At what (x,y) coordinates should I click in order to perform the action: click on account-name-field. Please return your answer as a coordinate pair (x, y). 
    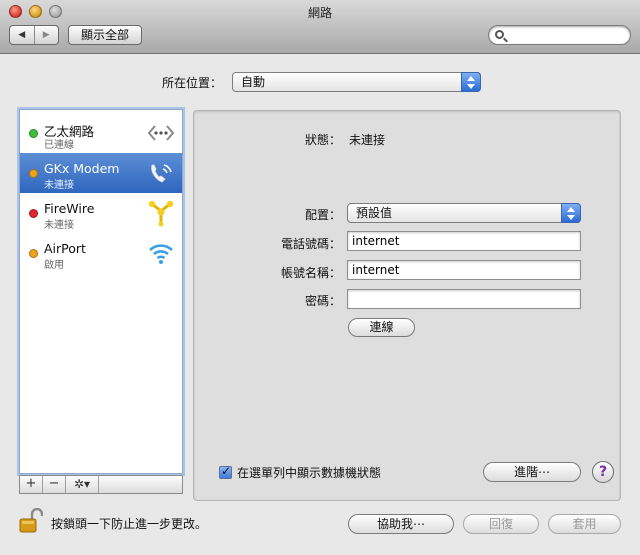
    Looking at the image, I should click on (464, 270).